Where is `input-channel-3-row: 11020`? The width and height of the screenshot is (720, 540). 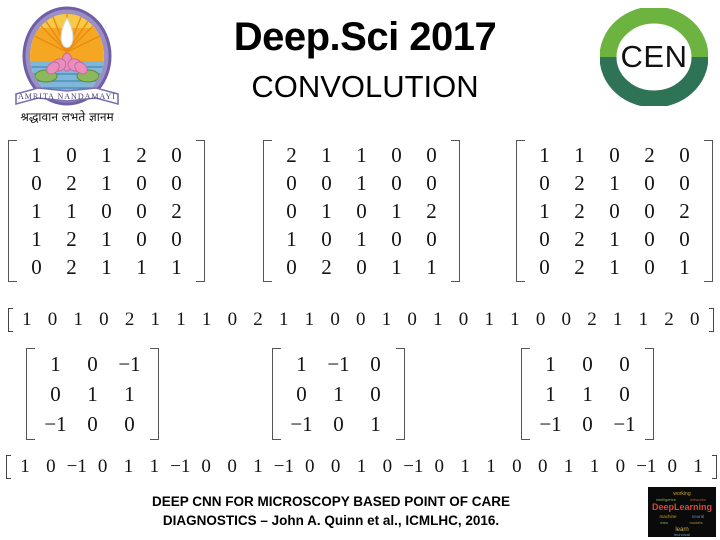 input-channel-3-row: 11020 is located at coordinates (614, 155).